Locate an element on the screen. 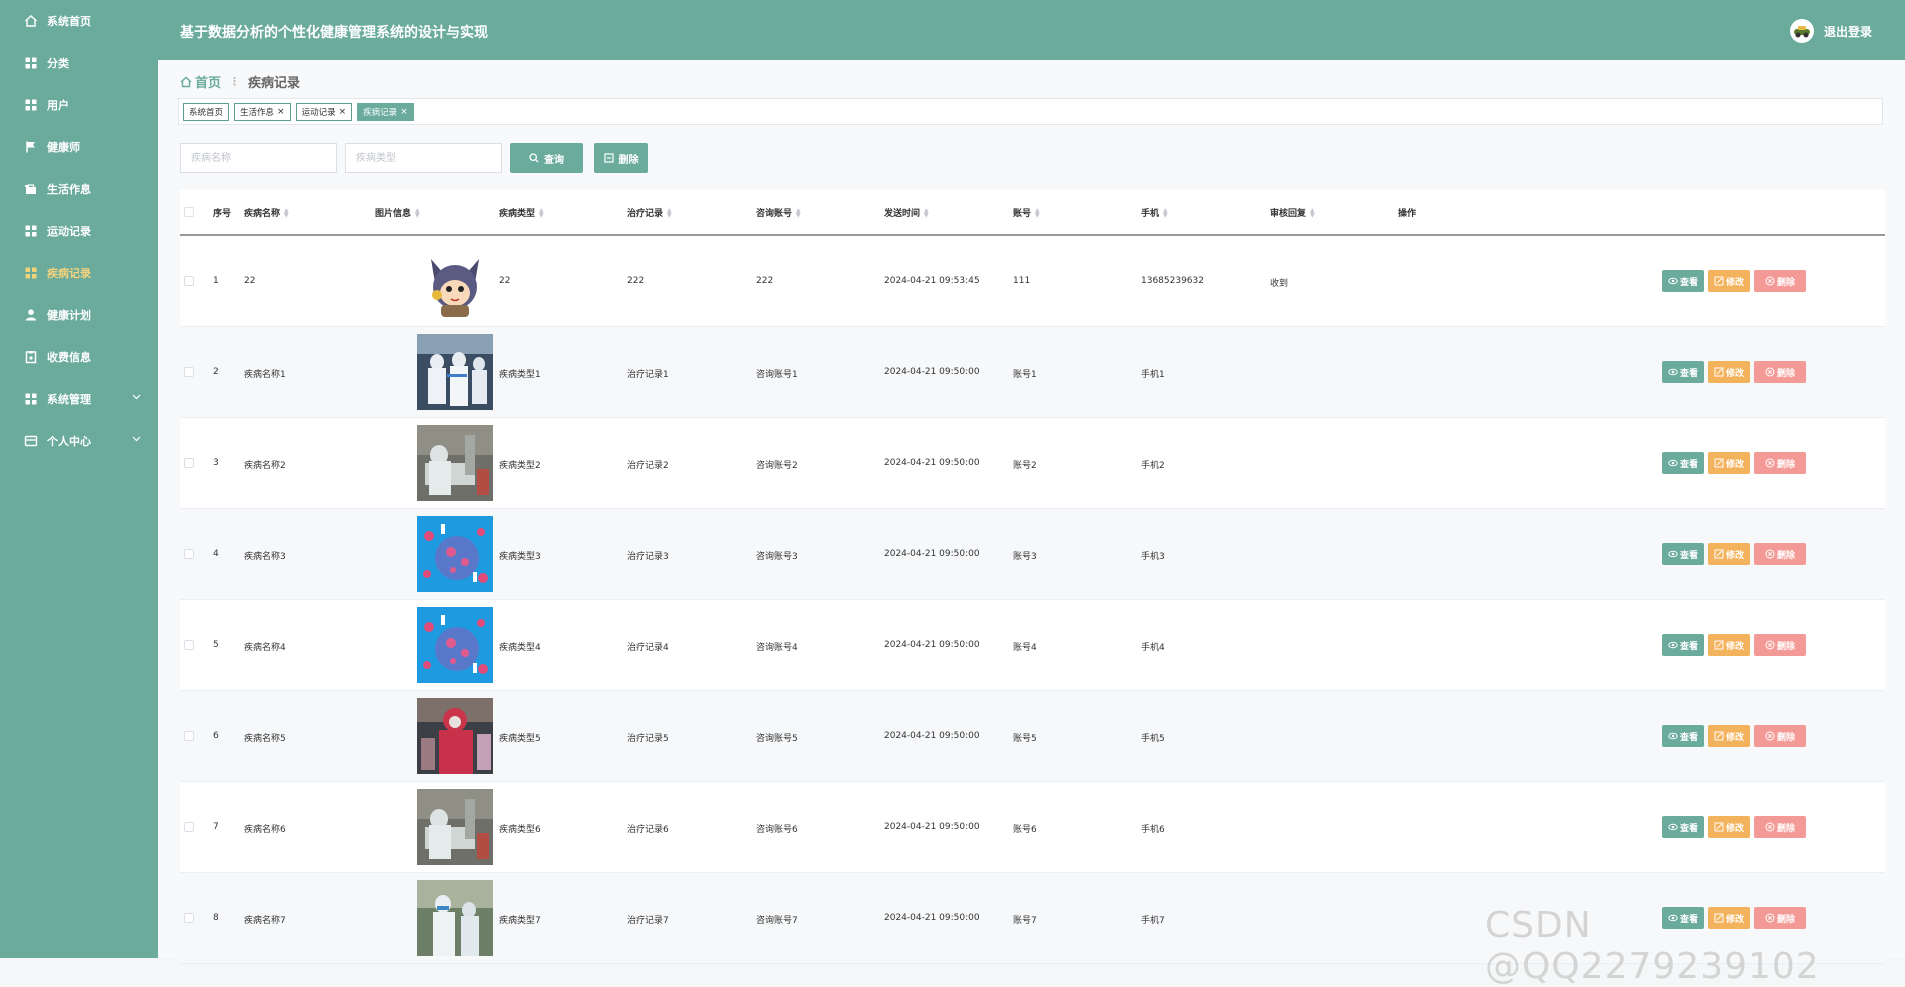 Image resolution: width=1905 pixels, height=987 pixels. sidebar-item-label: 健康计划 is located at coordinates (69, 315).